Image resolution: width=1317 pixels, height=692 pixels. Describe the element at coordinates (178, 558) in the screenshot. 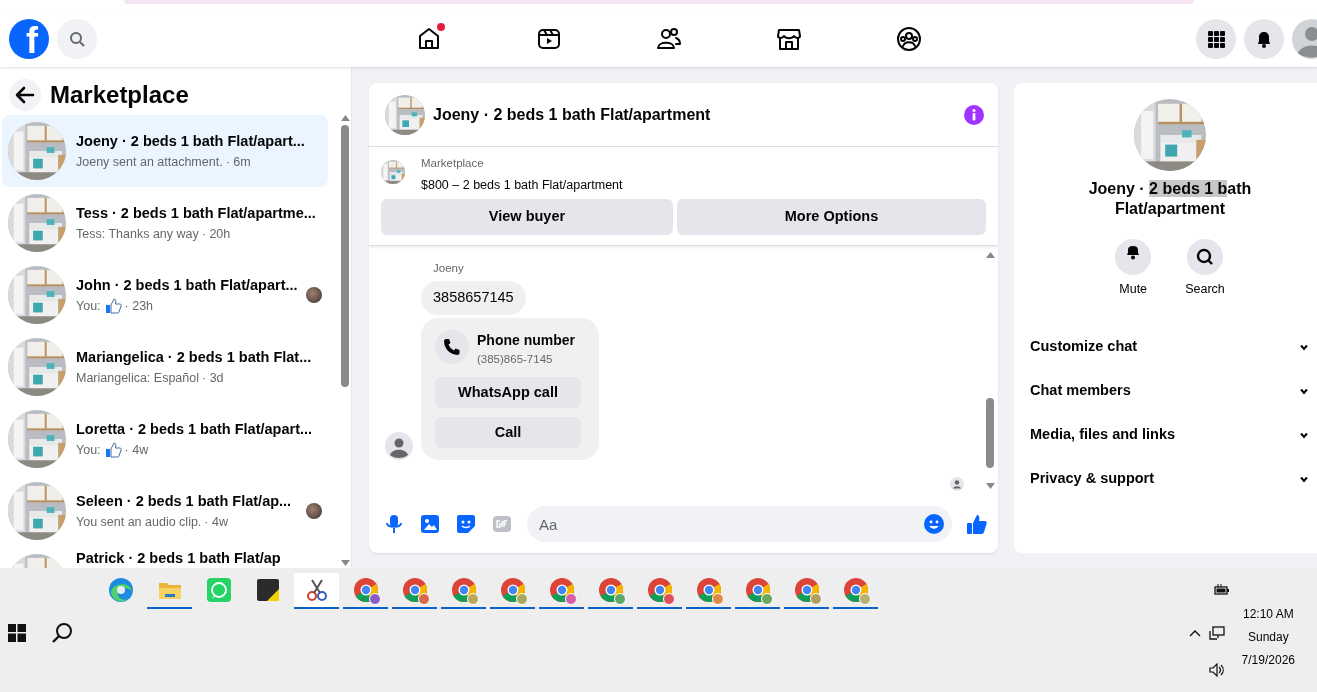

I see `conversation-title: Patrick · 2 beds 1 bath Flat/ap` at that location.